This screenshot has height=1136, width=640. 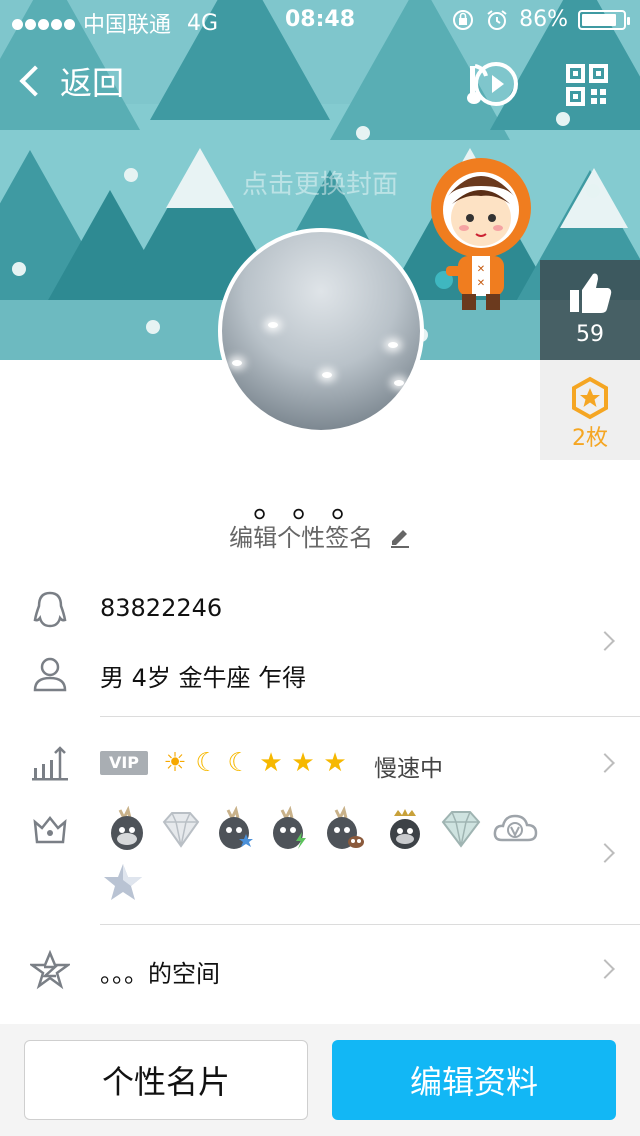 What do you see at coordinates (474, 1080) in the screenshot?
I see `edit-profile-button: 编辑资料` at bounding box center [474, 1080].